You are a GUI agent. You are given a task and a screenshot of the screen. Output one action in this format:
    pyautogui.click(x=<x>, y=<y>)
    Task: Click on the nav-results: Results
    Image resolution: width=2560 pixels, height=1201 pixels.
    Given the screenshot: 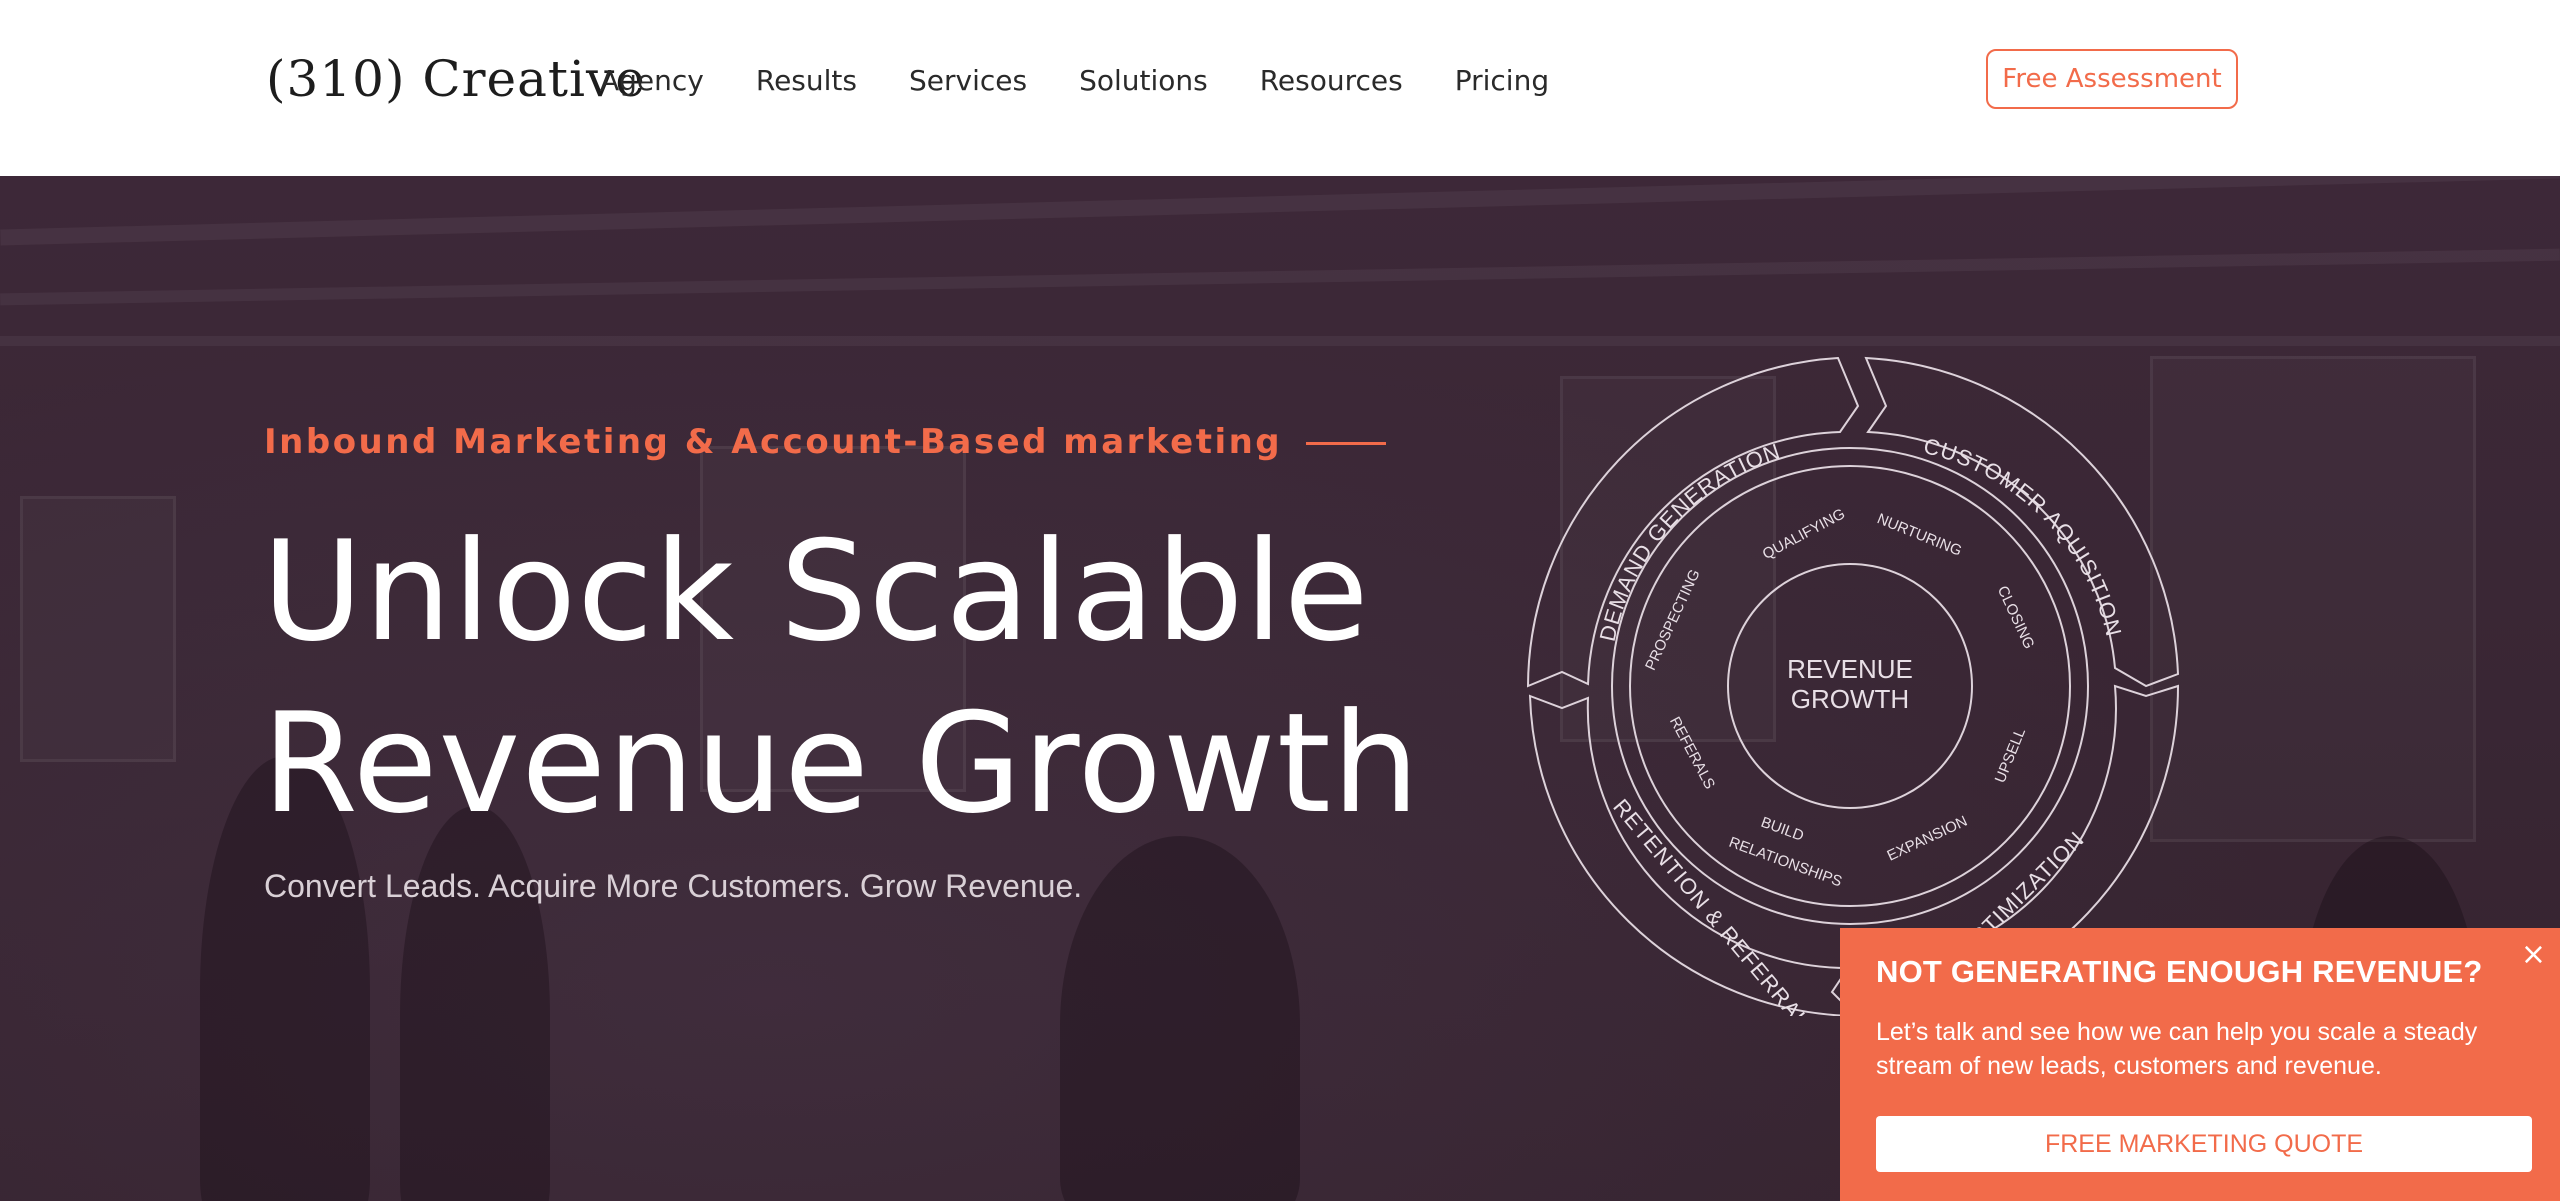 What is the action you would take?
    pyautogui.click(x=806, y=80)
    